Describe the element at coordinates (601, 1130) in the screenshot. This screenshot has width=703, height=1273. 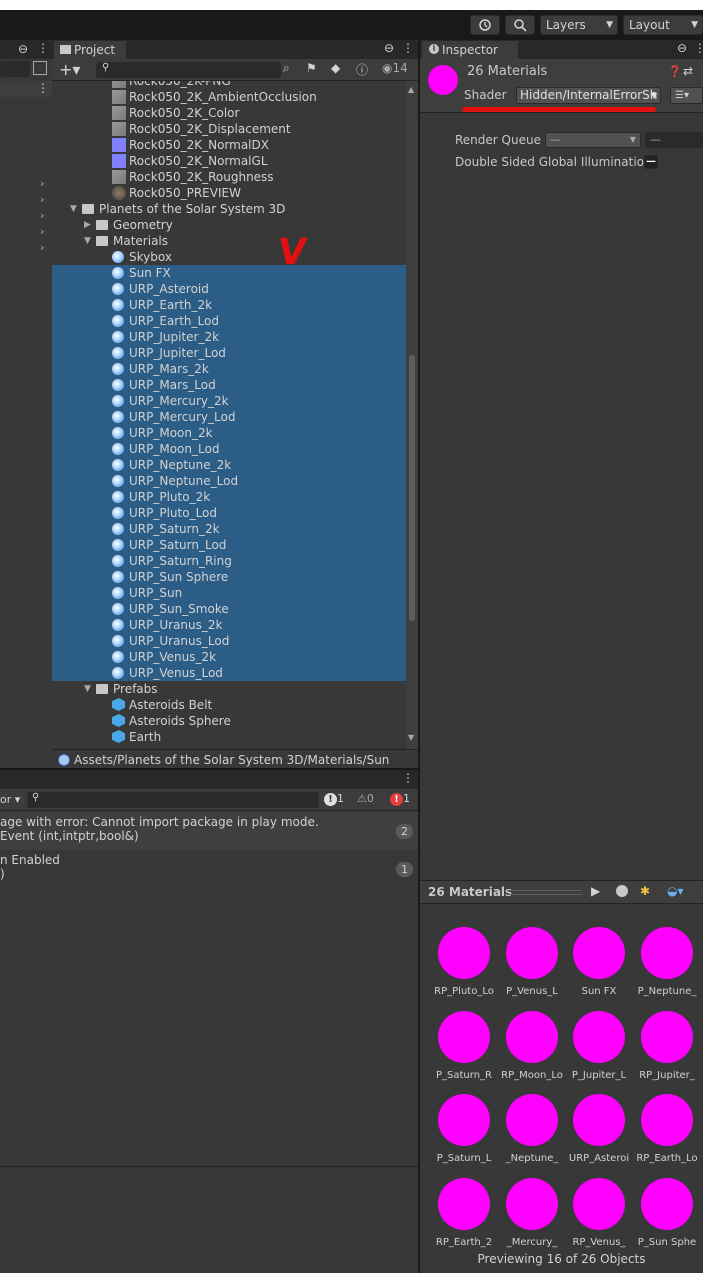
I see `material-preview-tile: URP_Asteroi` at that location.